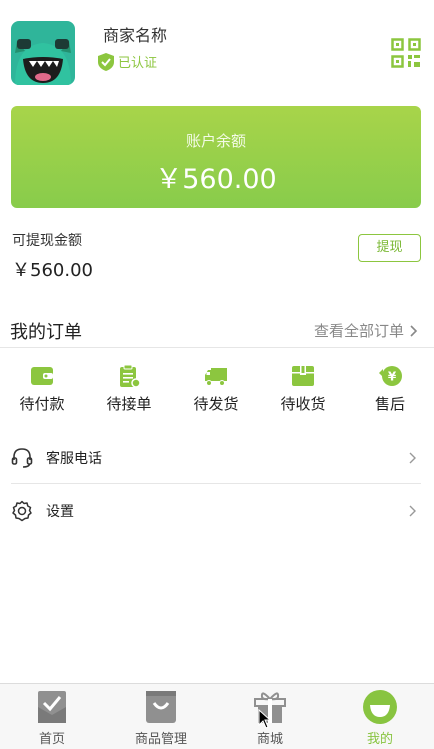 The height and width of the screenshot is (749, 434). What do you see at coordinates (130, 376) in the screenshot?
I see `clipboard-icon` at bounding box center [130, 376].